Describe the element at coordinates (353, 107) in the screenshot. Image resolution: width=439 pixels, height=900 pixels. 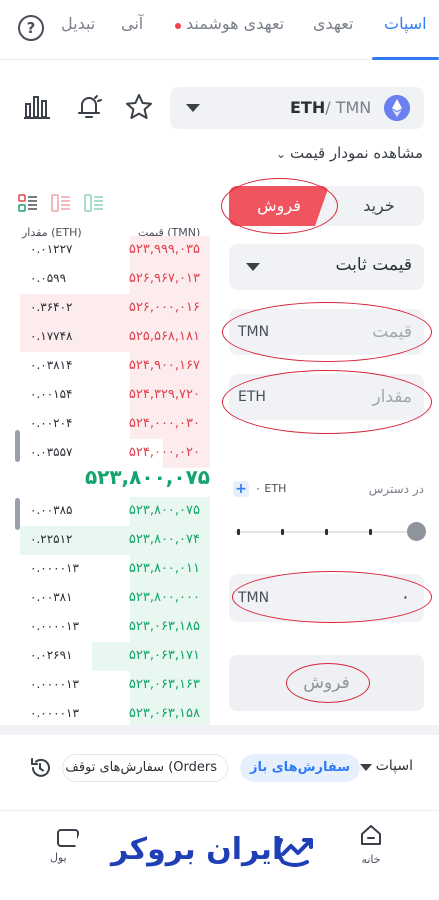
I see `pair-quote: TMN` at that location.